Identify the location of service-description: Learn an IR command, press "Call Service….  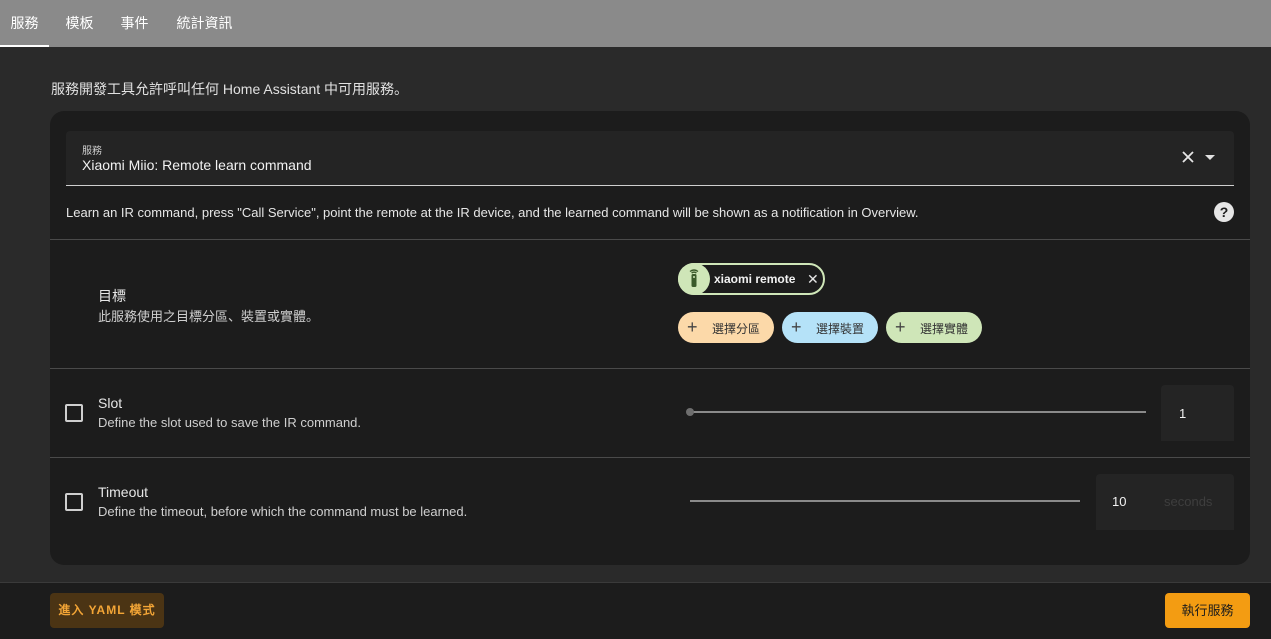
(492, 212).